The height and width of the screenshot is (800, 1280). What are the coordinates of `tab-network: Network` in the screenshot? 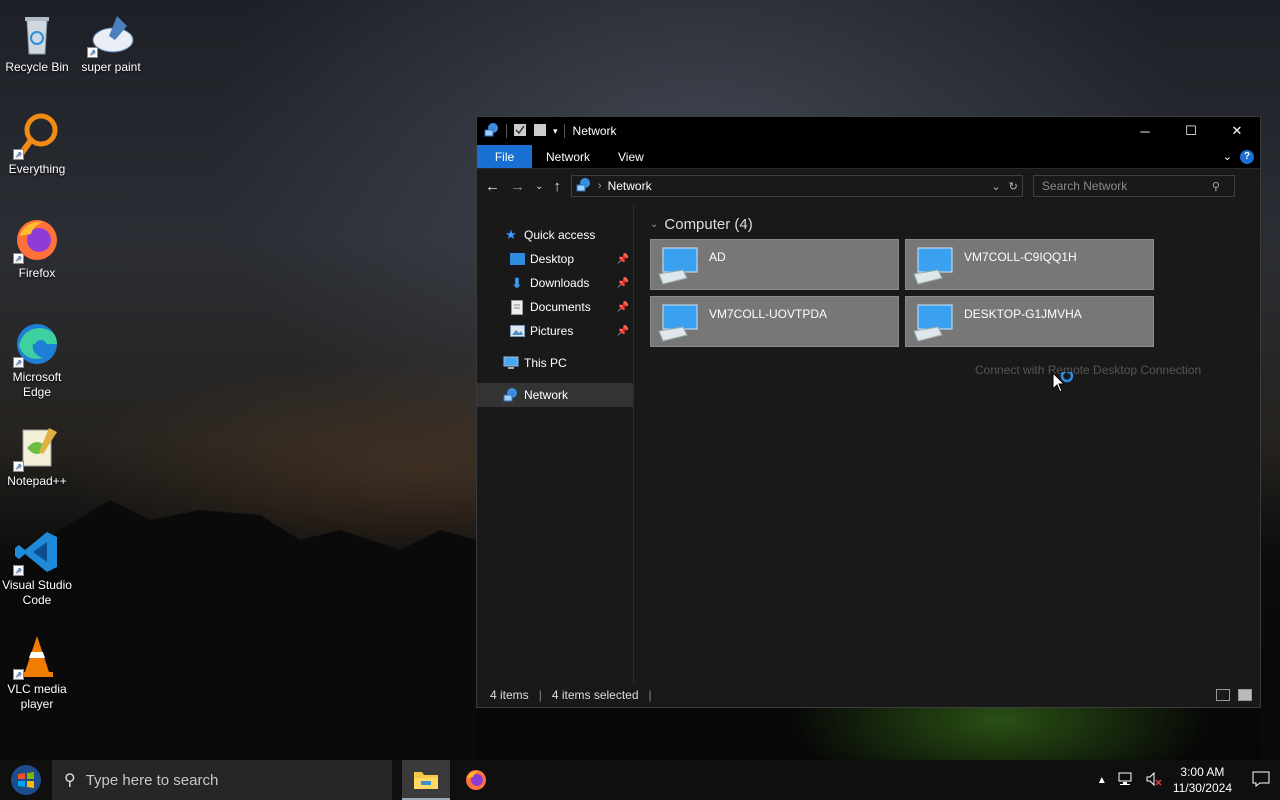 It's located at (568, 156).